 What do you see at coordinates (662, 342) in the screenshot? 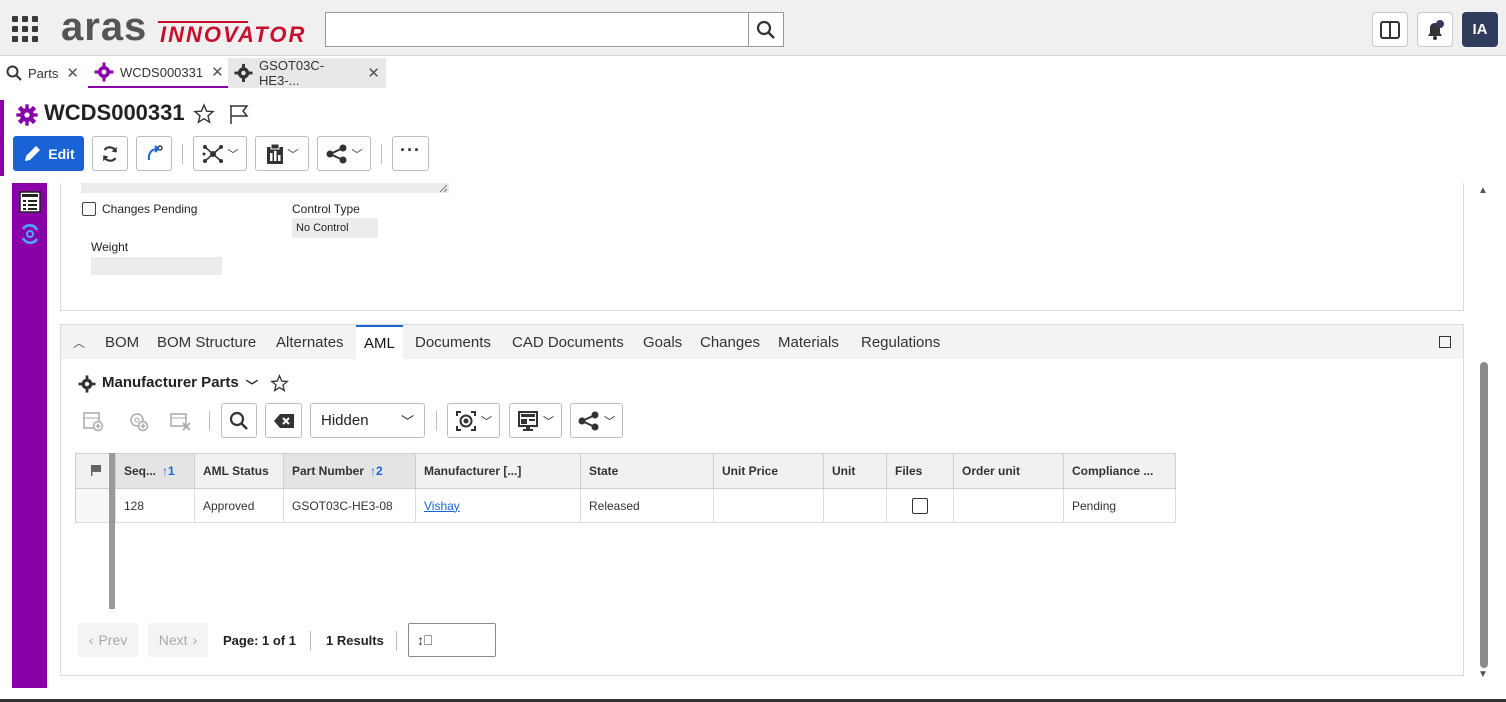
I see `tab-goals: Goals` at bounding box center [662, 342].